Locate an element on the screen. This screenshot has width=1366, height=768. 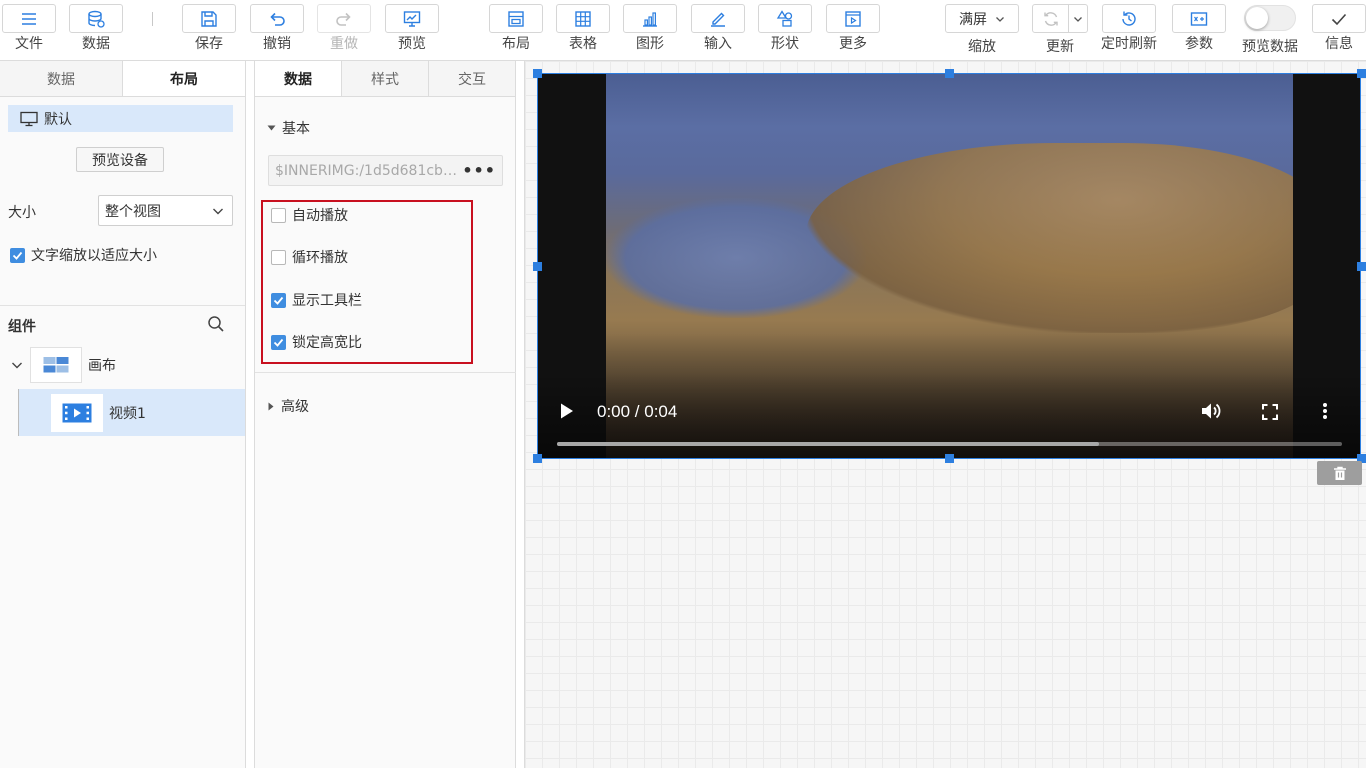
input-button: 输入 is located at coordinates (718, 31).